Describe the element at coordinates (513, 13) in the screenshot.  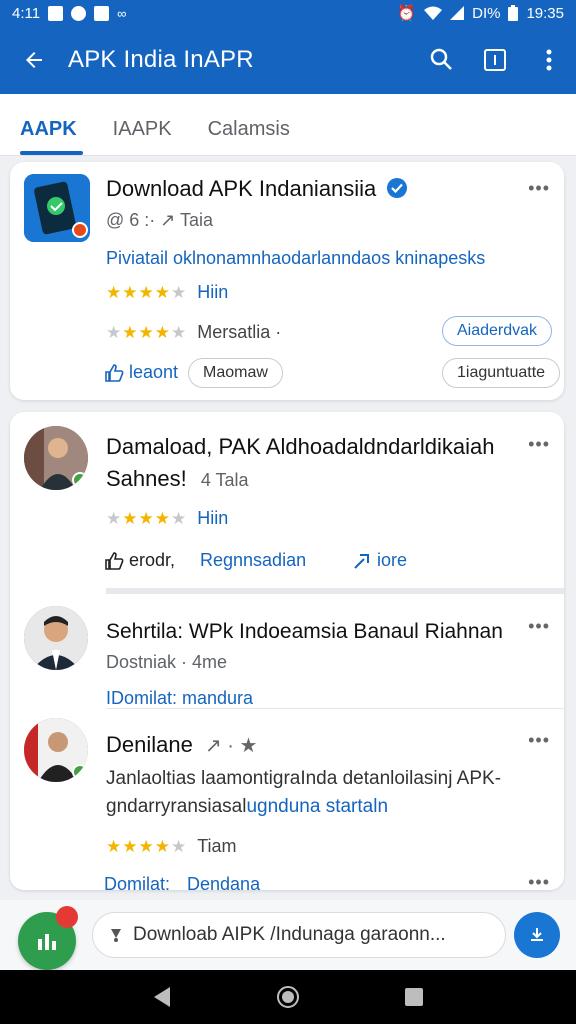
I see `battery-icon` at that location.